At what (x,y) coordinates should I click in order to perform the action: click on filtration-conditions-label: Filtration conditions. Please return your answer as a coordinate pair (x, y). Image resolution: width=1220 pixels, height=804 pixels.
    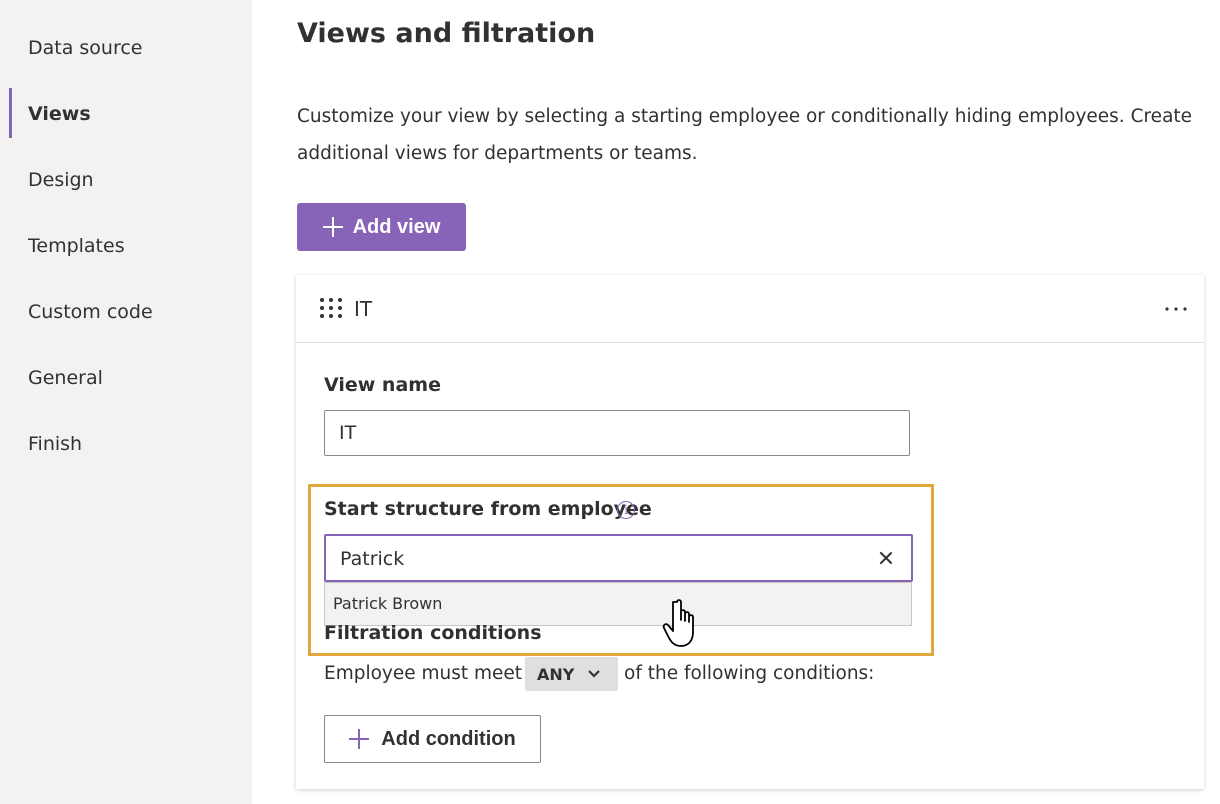
    Looking at the image, I should click on (433, 633).